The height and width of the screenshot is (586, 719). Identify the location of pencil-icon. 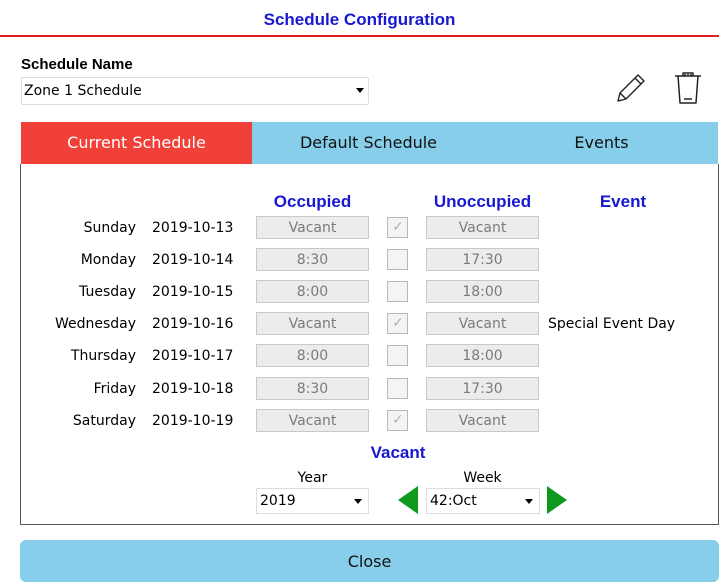
(631, 88).